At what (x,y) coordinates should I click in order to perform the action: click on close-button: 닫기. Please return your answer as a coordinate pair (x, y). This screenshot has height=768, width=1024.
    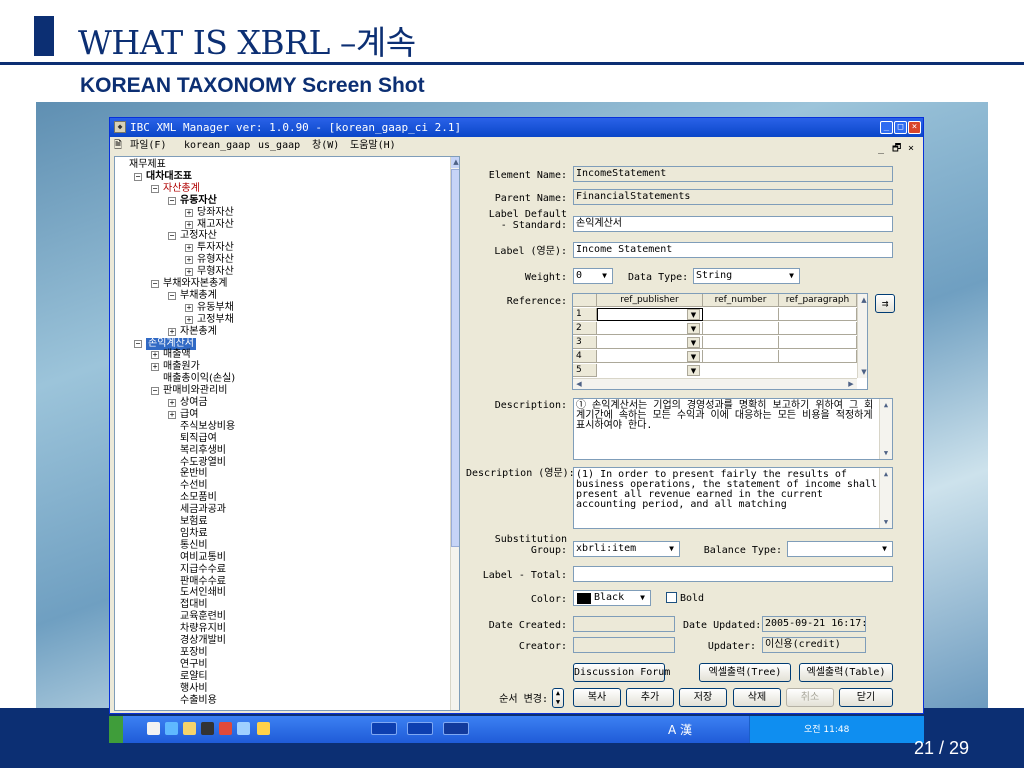
    Looking at the image, I should click on (866, 697).